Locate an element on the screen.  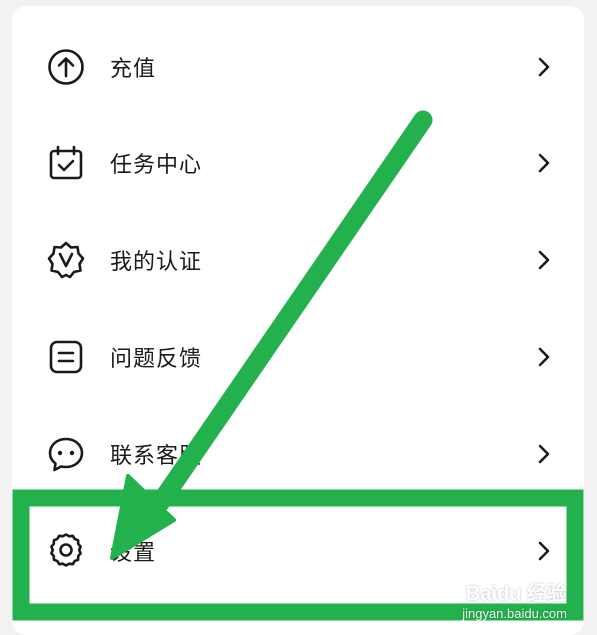
menu-item-label: 任务中心 is located at coordinates (156, 165).